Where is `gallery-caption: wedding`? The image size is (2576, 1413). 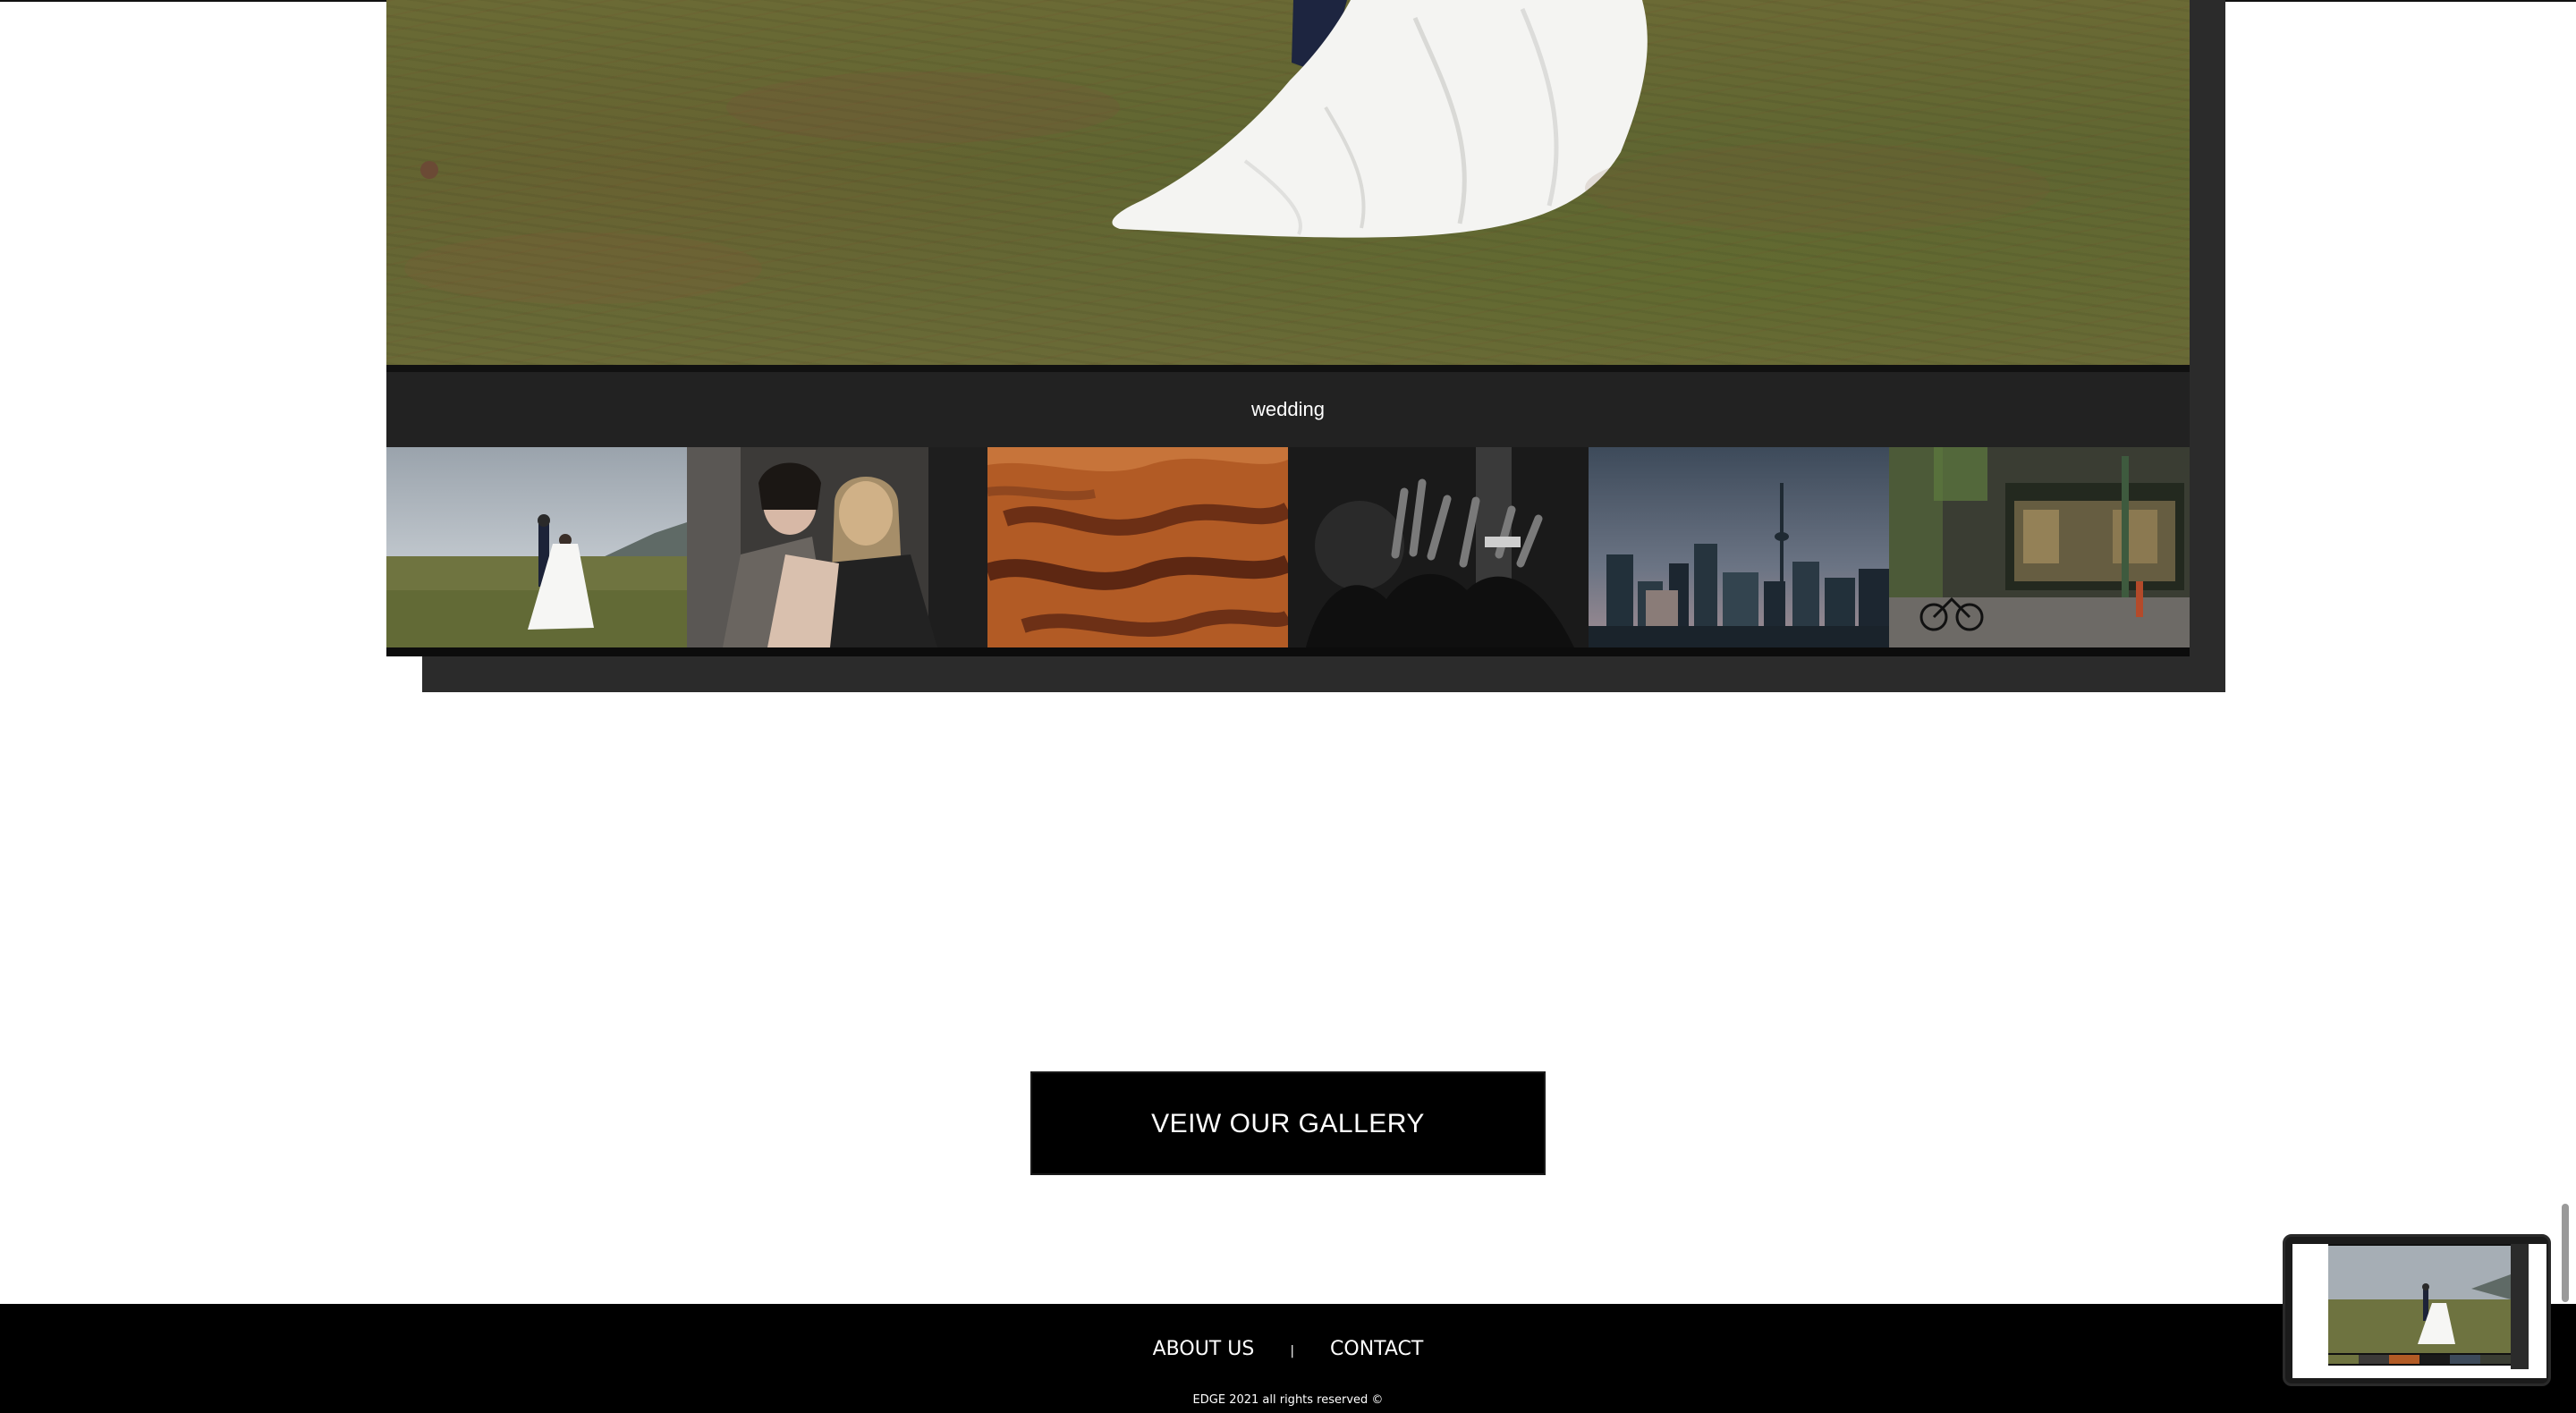 gallery-caption: wedding is located at coordinates (1288, 409).